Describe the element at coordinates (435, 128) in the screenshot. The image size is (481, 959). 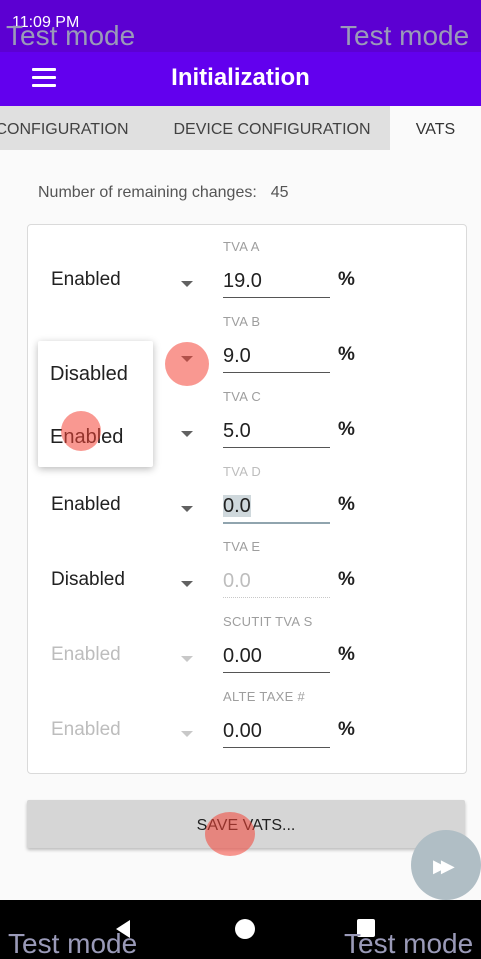
I see `tab-vats: VATS` at that location.